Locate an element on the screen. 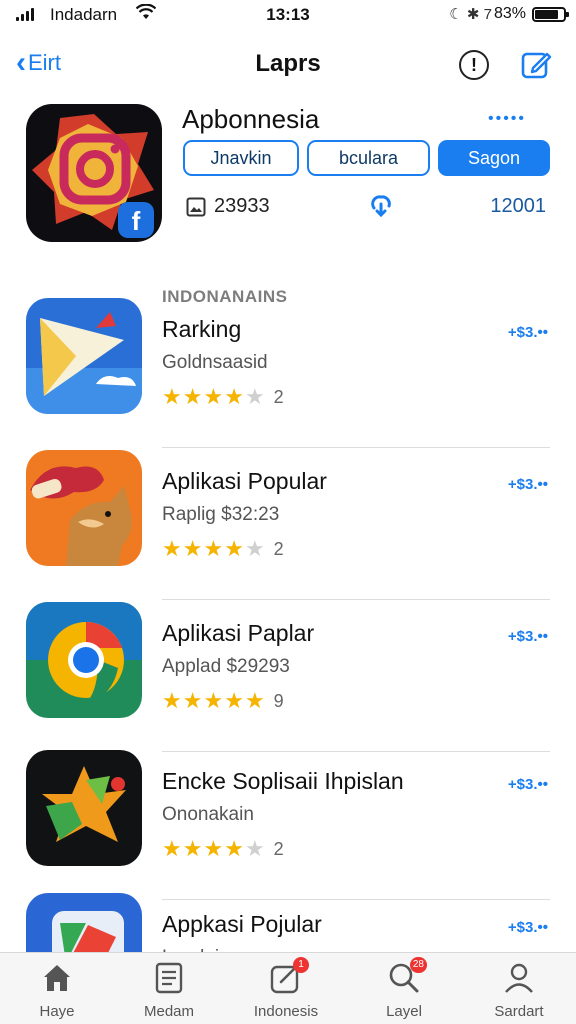 This screenshot has height=1024, width=576. search-icon: 28 is located at coordinates (407, 976).